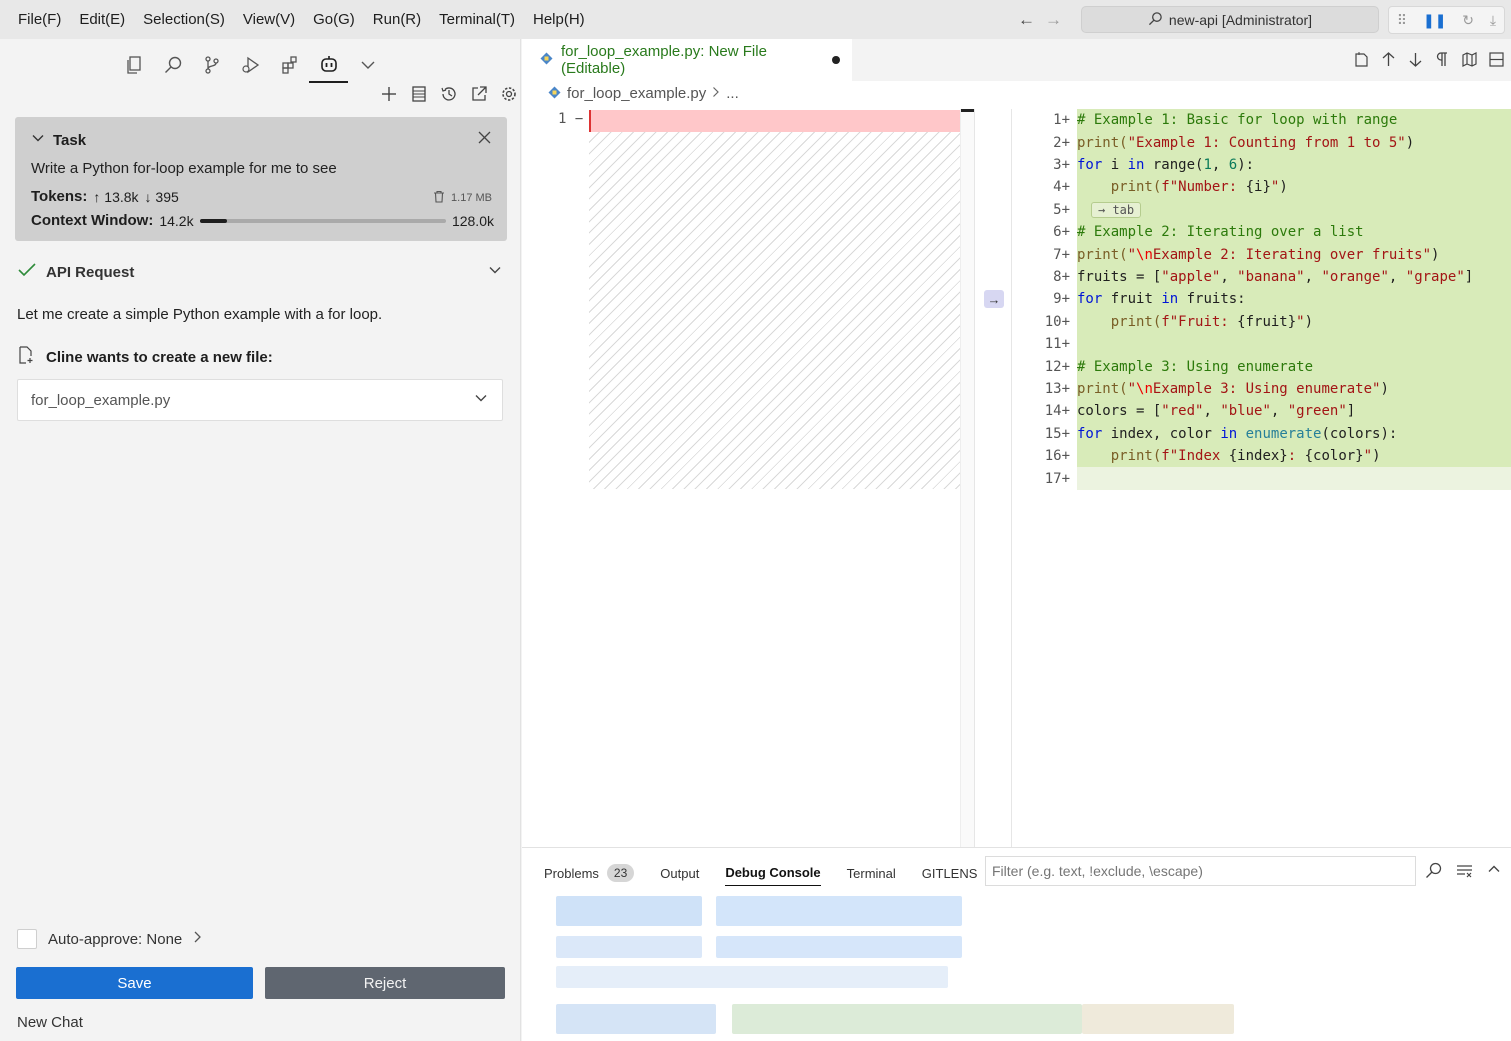  I want to click on trash-icon, so click(439, 198).